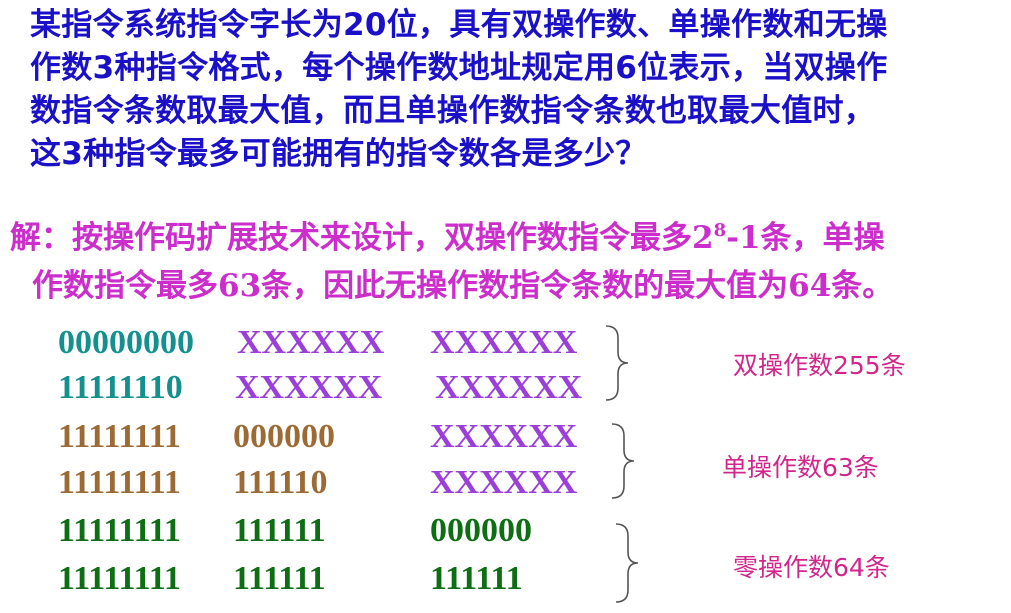  Describe the element at coordinates (623, 461) in the screenshot. I see `brace-single-icon` at that location.